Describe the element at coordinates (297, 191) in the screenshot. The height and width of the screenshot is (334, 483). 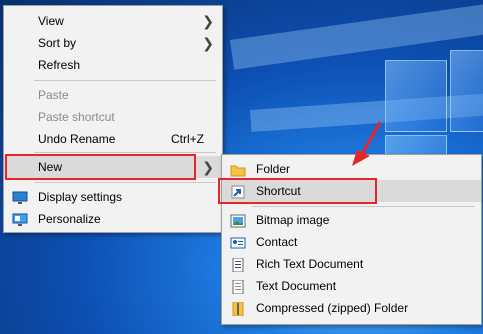
I see `highlight-box-shortcut` at that location.